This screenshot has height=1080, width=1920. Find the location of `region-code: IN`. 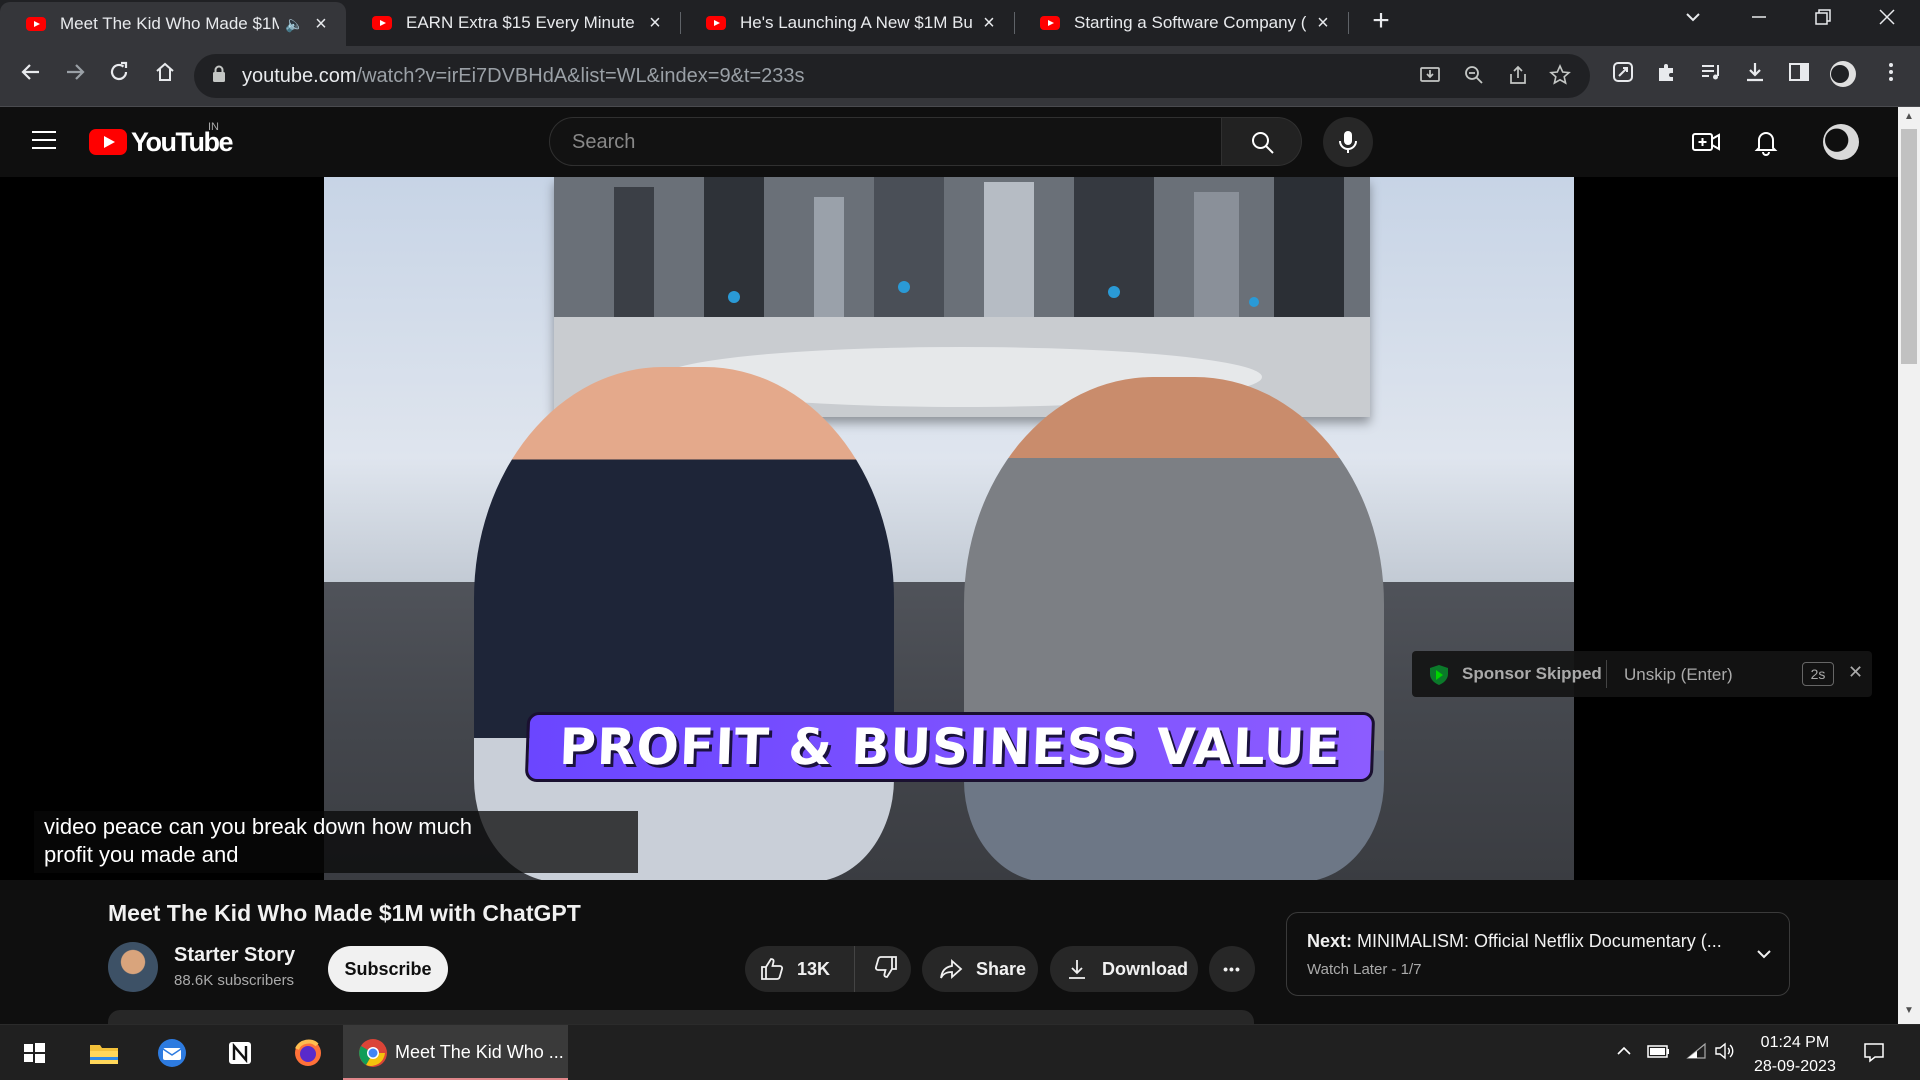

region-code: IN is located at coordinates (213, 127).